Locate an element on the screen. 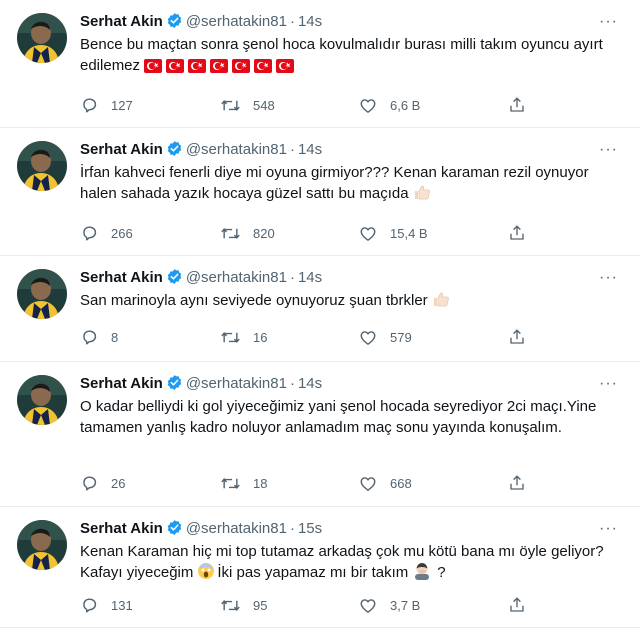  screaming-face-icon is located at coordinates (206, 571).